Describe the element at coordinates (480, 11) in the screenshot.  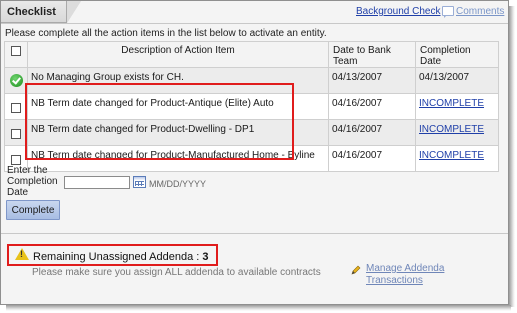
I see `comments-link: Comments` at that location.